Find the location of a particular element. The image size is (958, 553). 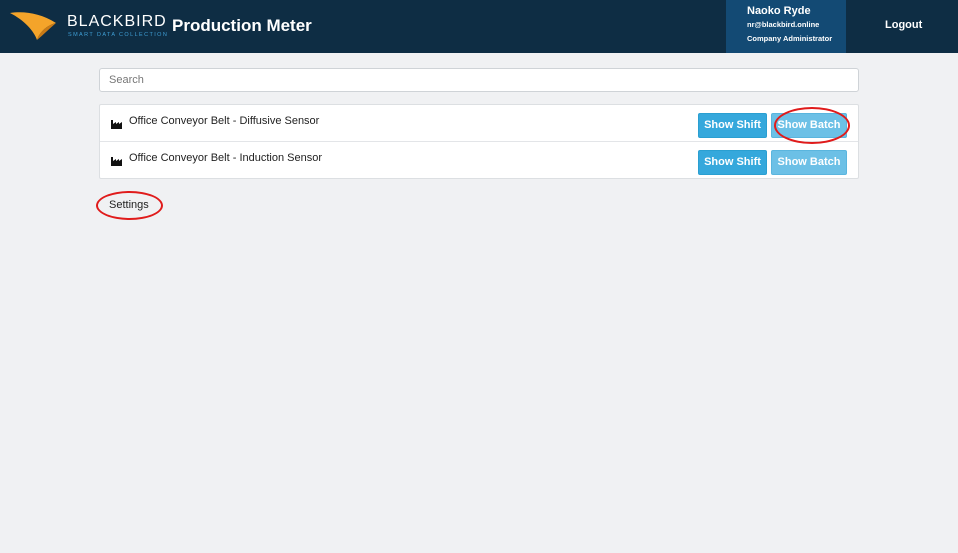

brand-name: BLACKBIRD is located at coordinates (117, 21).